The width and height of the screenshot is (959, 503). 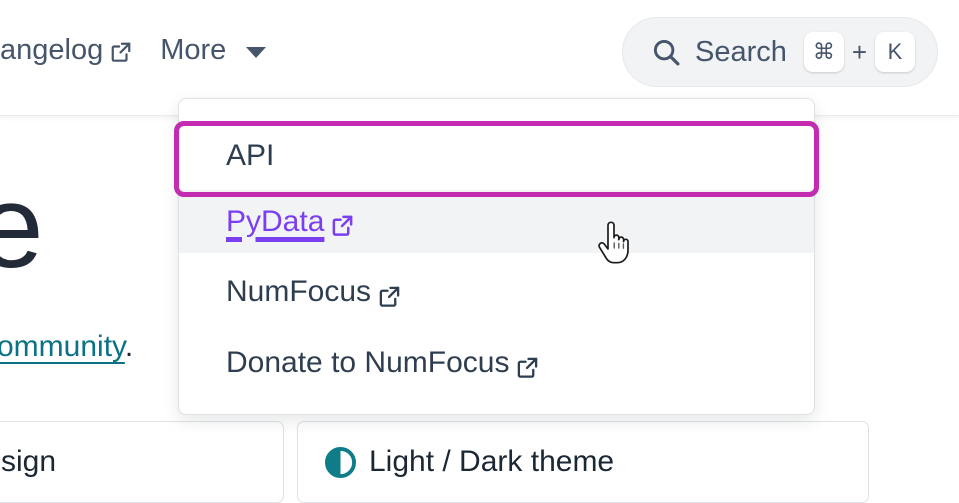 I want to click on dropdown-item-pydata: PyData, so click(x=496, y=221).